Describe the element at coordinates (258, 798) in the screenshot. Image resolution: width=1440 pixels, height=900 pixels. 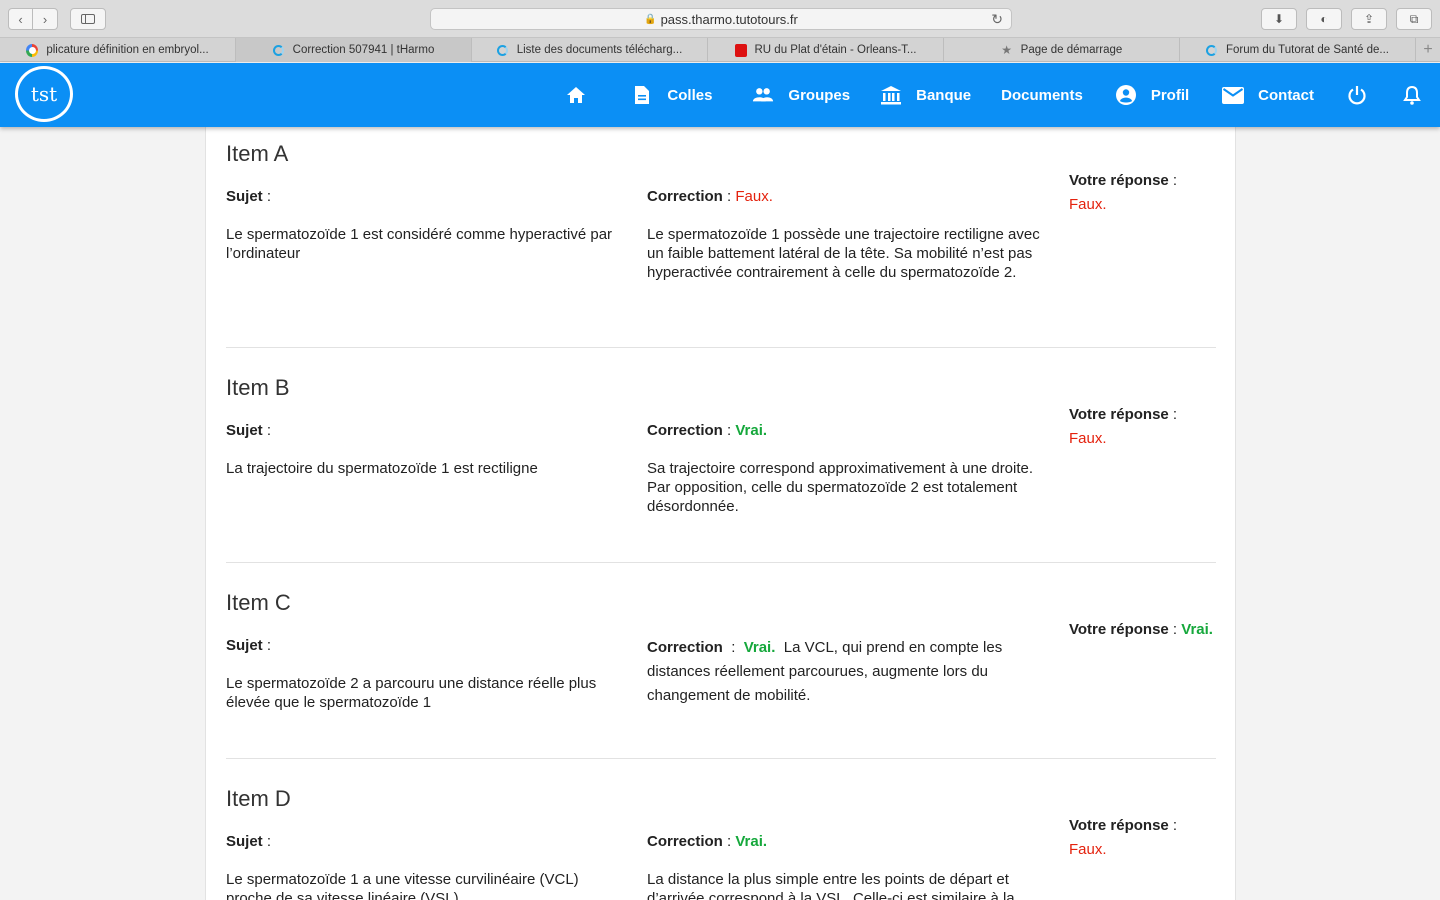
I see `item-title: Item D` at that location.